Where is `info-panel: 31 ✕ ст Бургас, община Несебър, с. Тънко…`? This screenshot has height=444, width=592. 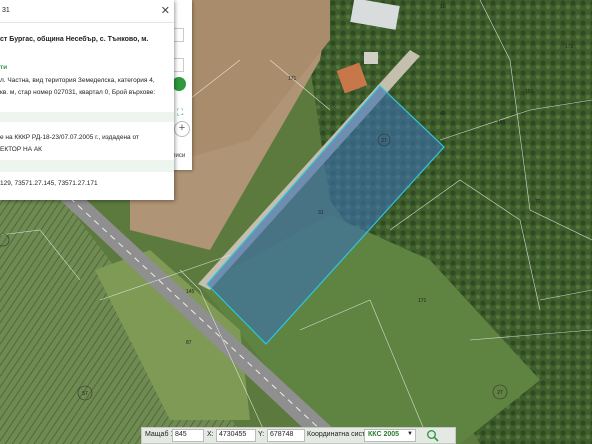
info-panel: 31 ✕ ст Бургас, община Несебър, с. Тънко… is located at coordinates (87, 100).